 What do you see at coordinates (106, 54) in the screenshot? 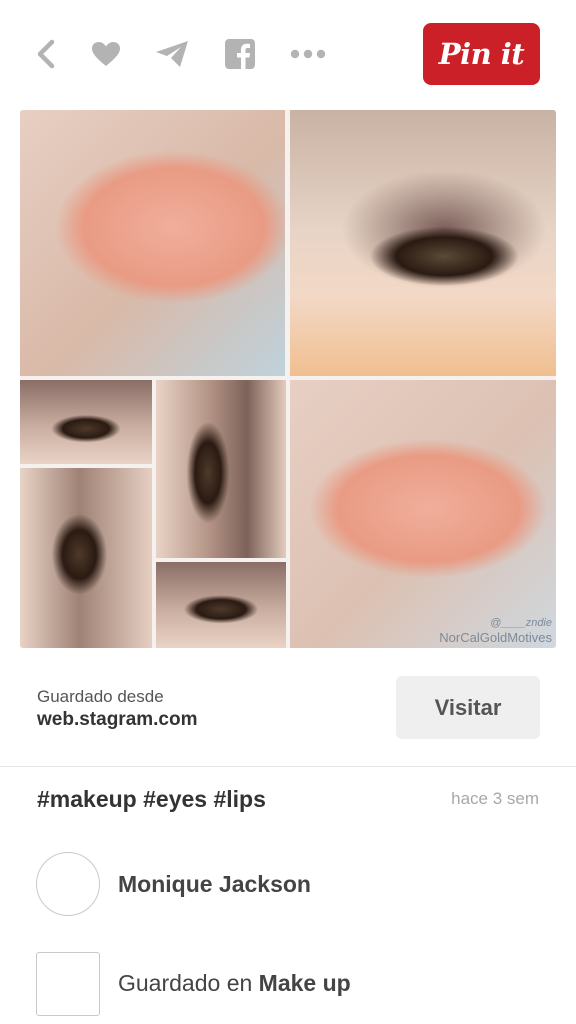
I see `heart-icon` at bounding box center [106, 54].